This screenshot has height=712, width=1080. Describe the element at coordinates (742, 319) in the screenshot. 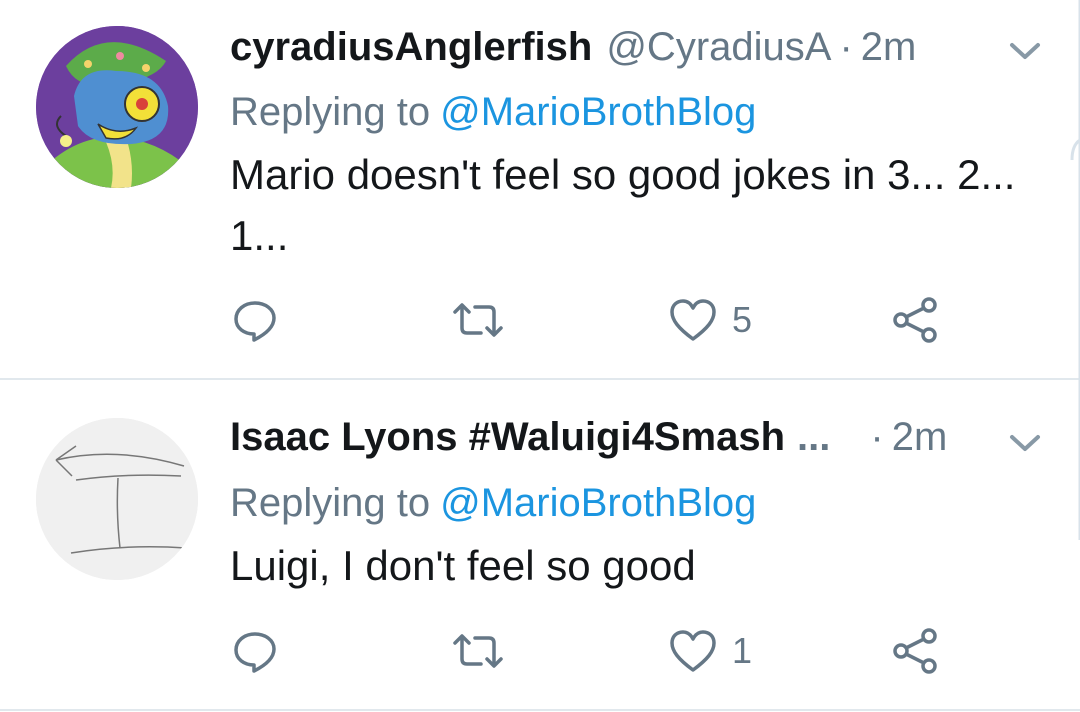

I see `like-count: 5` at that location.